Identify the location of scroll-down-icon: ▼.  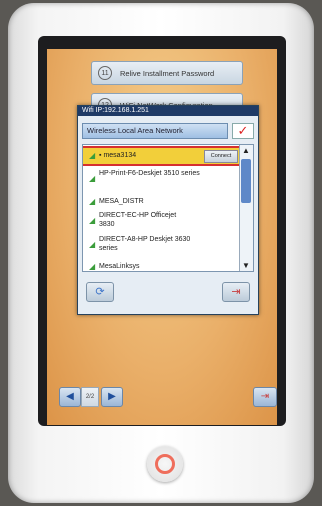
(246, 265).